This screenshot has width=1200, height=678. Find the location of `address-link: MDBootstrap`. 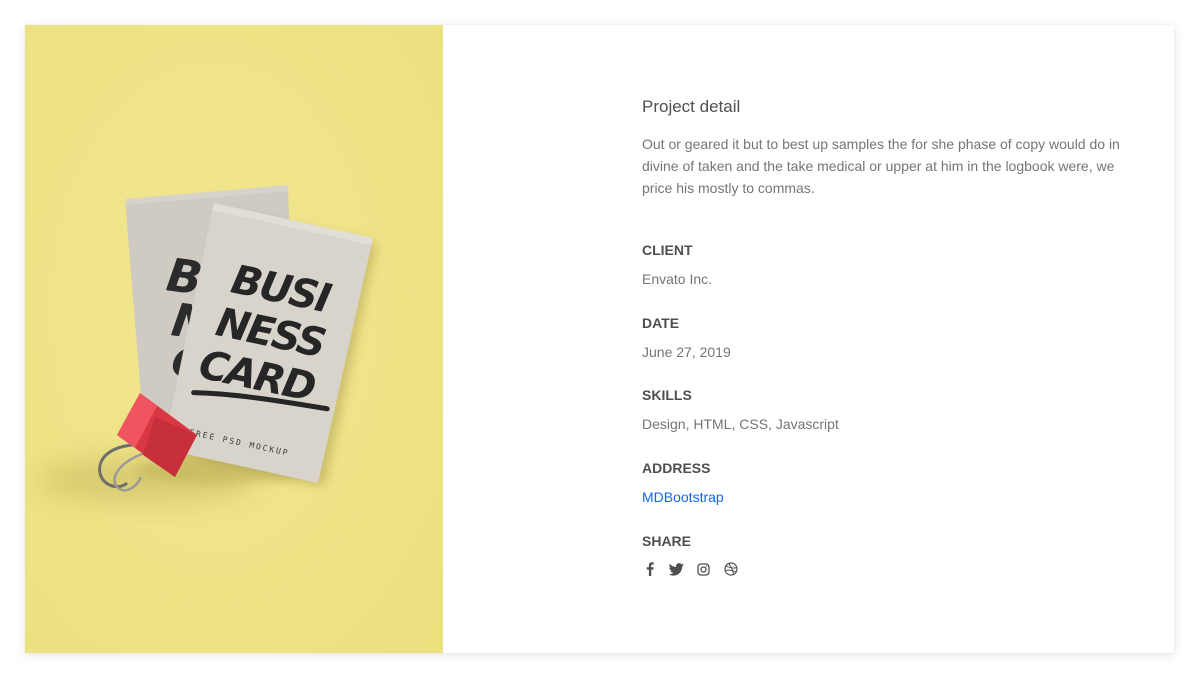

address-link: MDBootstrap is located at coordinates (683, 497).